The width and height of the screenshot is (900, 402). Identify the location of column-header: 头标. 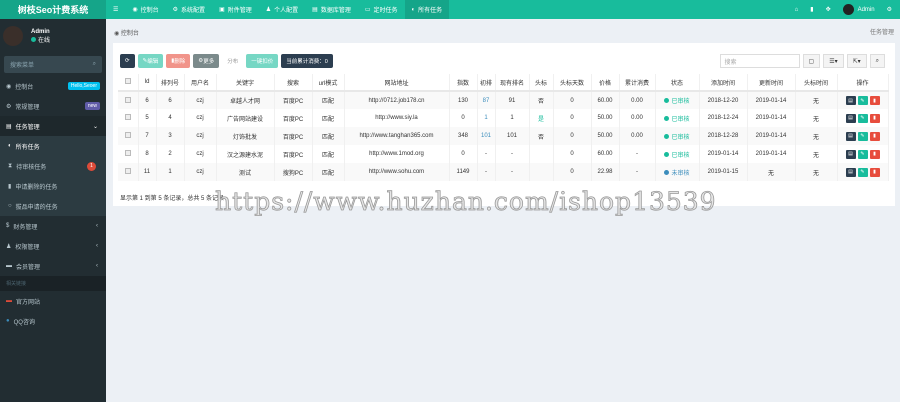
(541, 83).